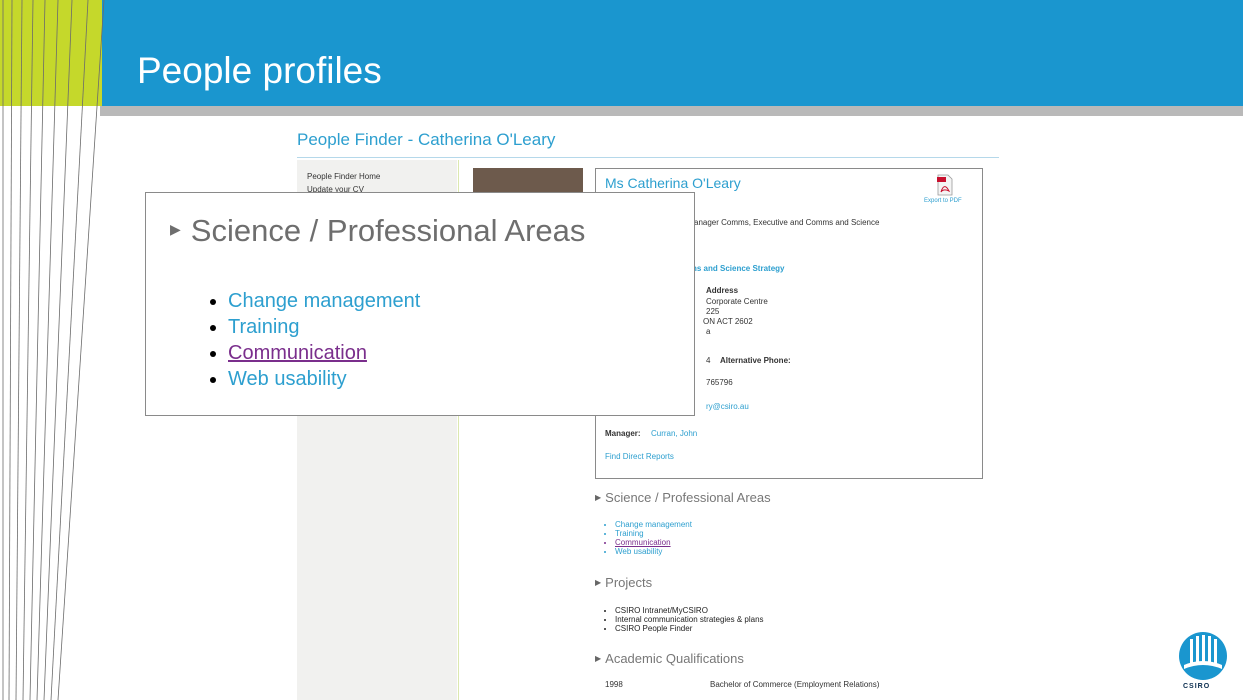 The width and height of the screenshot is (1243, 700). Describe the element at coordinates (669, 658) in the screenshot. I see `academic-heading: ▶ Academic Qualifications` at that location.